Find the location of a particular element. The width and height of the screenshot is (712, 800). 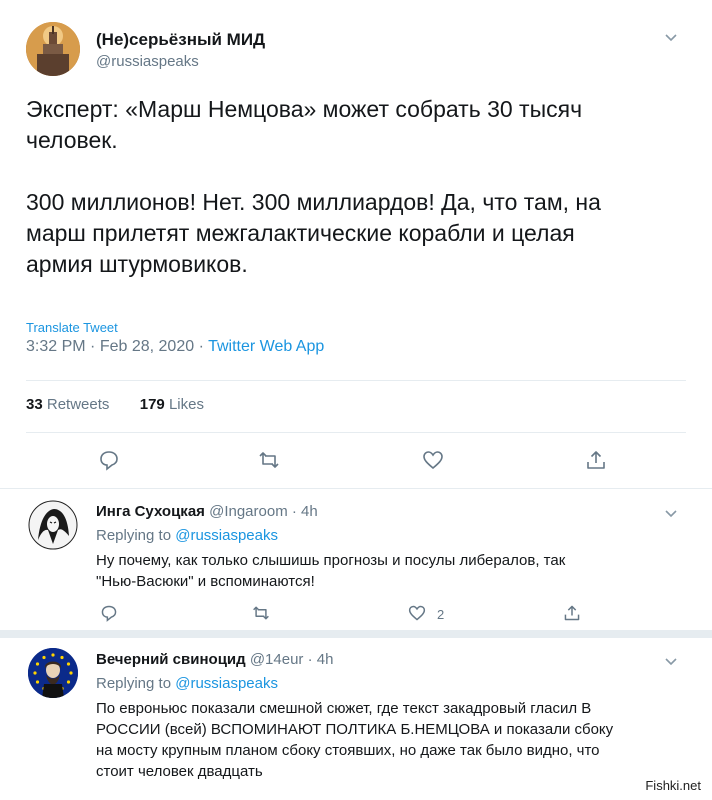

author-handle: @14eur is located at coordinates (277, 659).